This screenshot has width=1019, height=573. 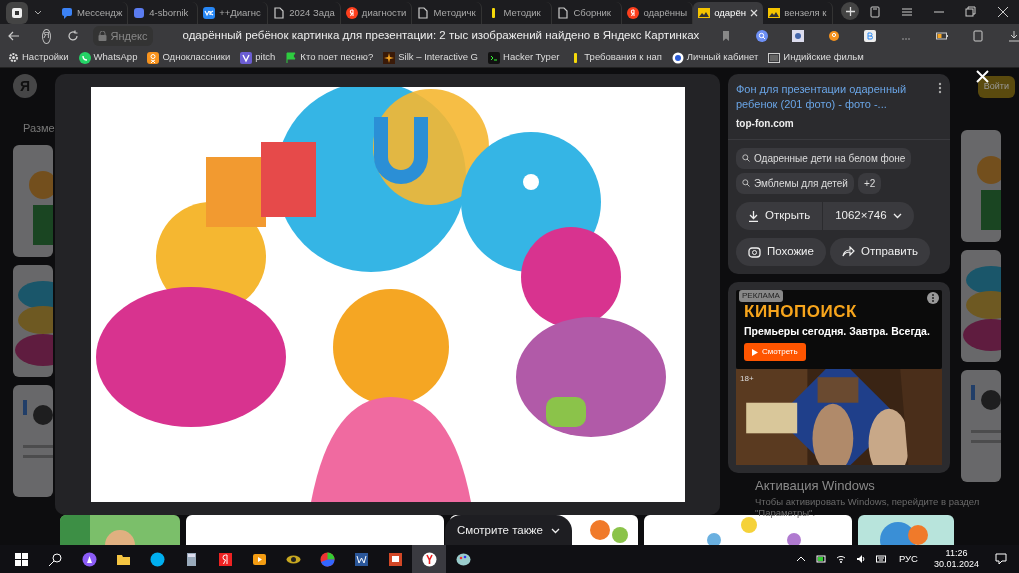 What do you see at coordinates (795, 183) in the screenshot?
I see `search-tag: Эмблемы для детей` at bounding box center [795, 183].